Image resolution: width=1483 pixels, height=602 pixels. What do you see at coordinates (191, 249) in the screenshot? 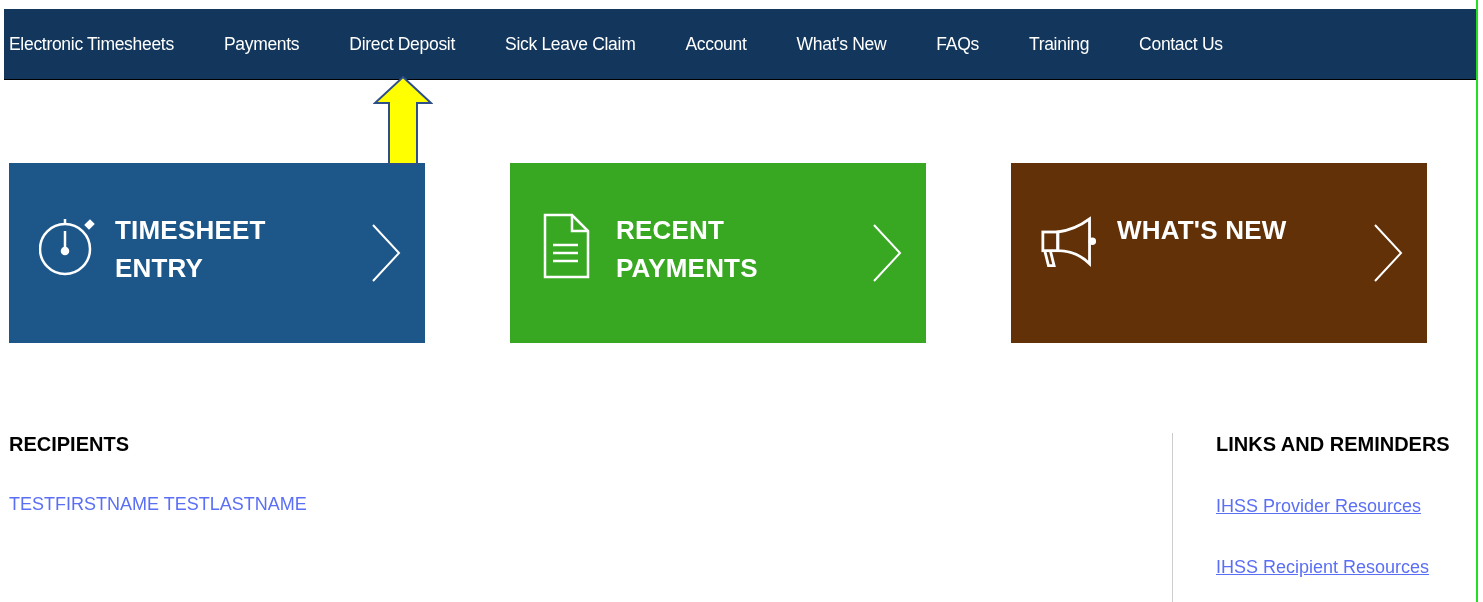
I see `tile-title: TIMESHEET ENTRY` at bounding box center [191, 249].